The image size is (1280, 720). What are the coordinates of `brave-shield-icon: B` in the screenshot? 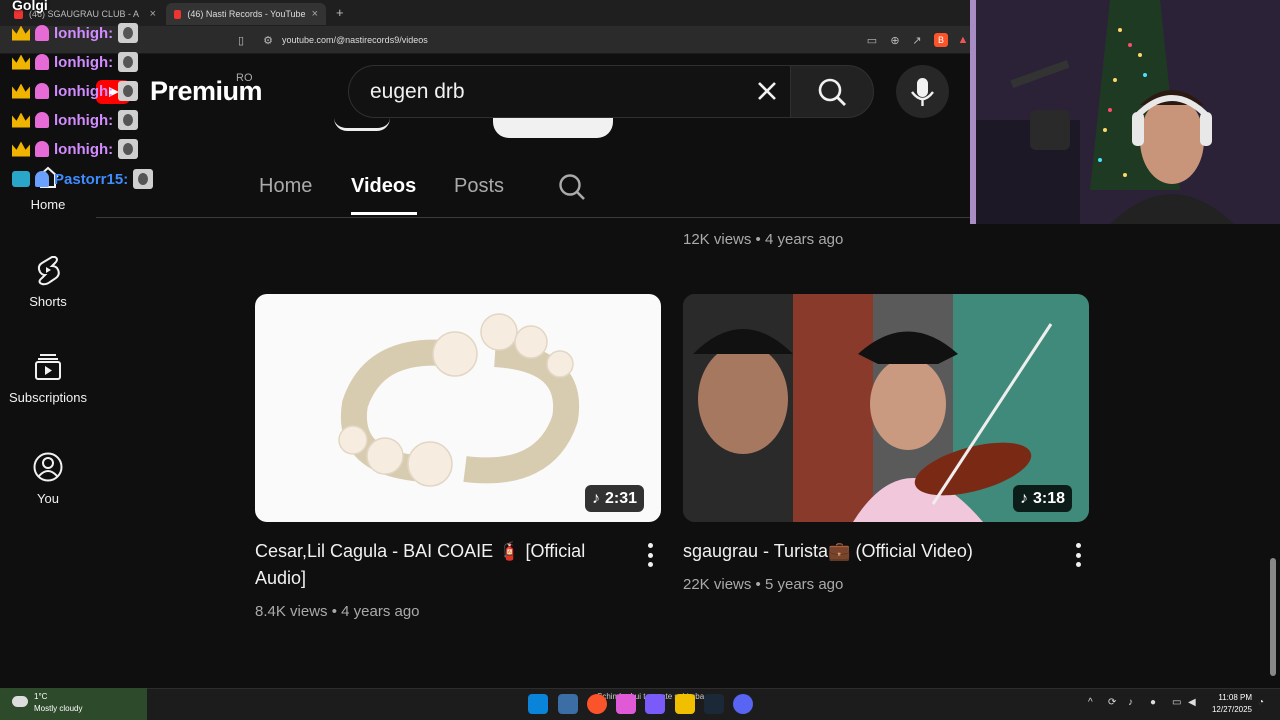 It's located at (941, 40).